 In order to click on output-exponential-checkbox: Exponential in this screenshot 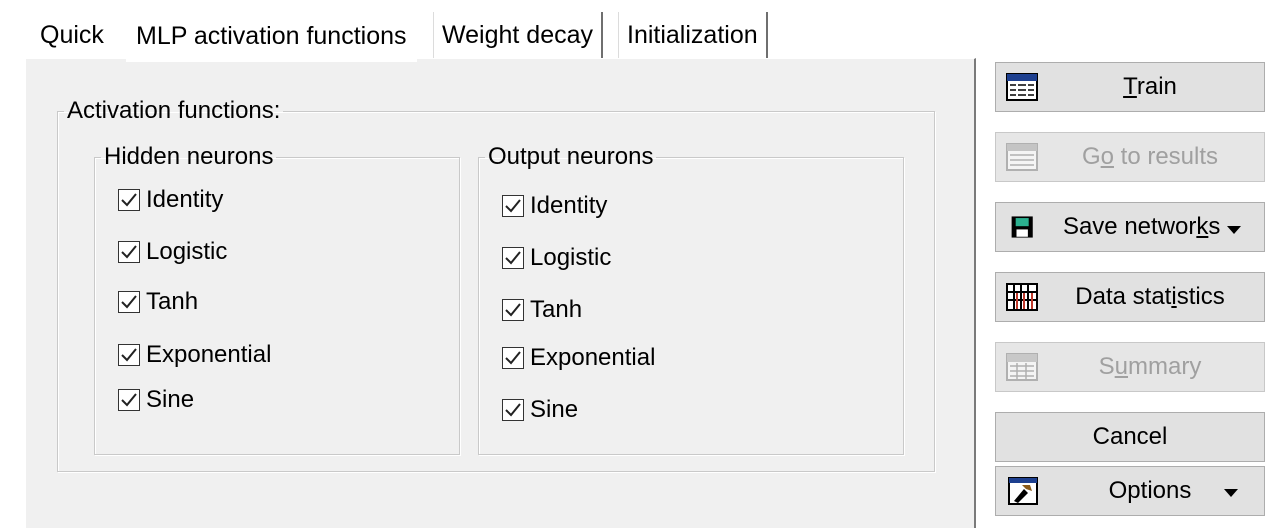, I will do `click(578, 358)`.